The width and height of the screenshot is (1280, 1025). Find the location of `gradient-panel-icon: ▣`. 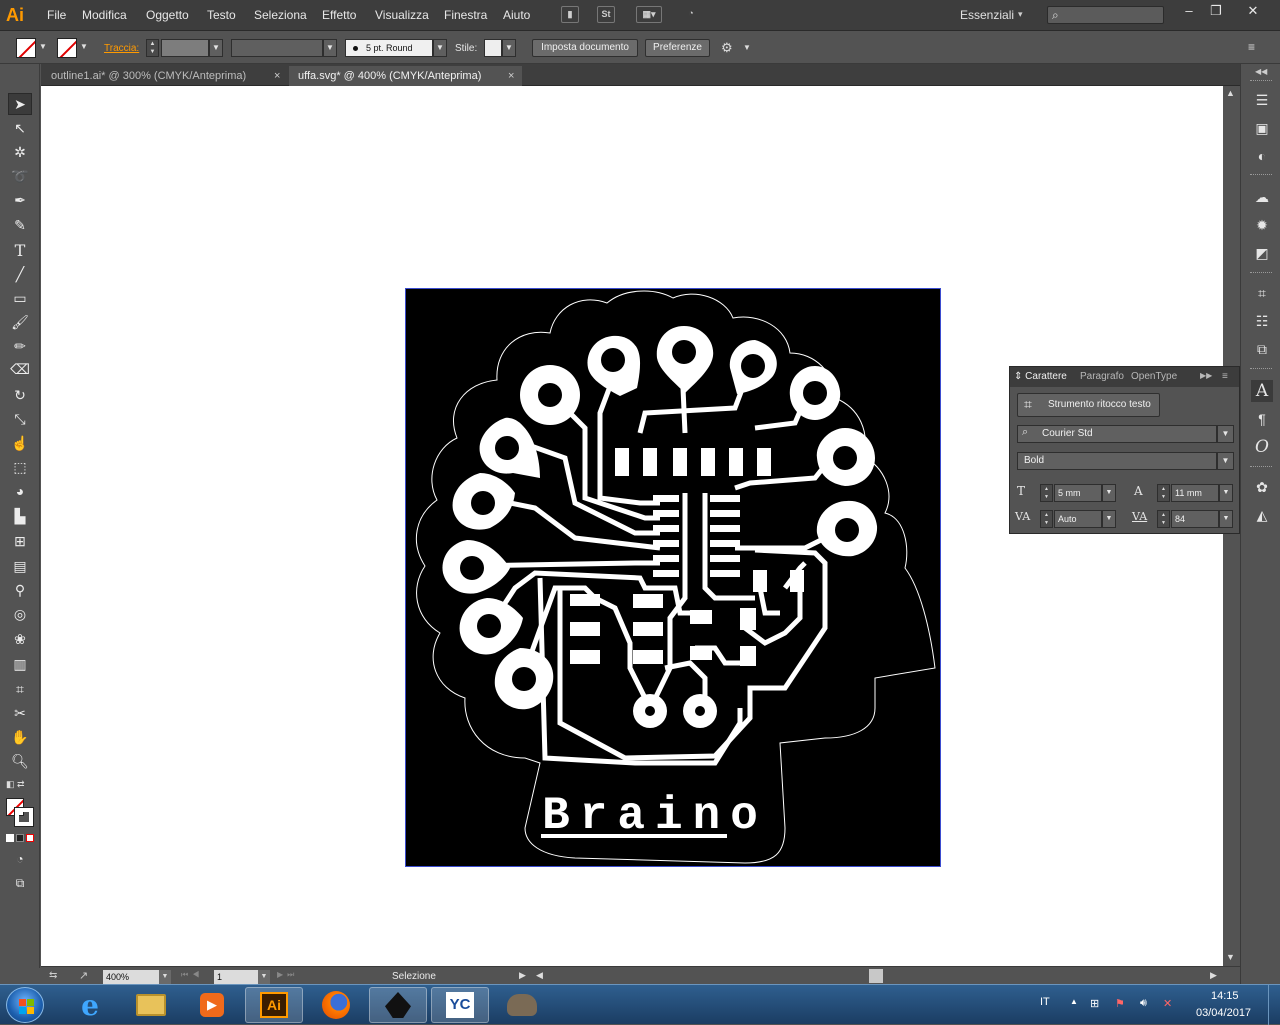

gradient-panel-icon: ▣ is located at coordinates (1262, 128).